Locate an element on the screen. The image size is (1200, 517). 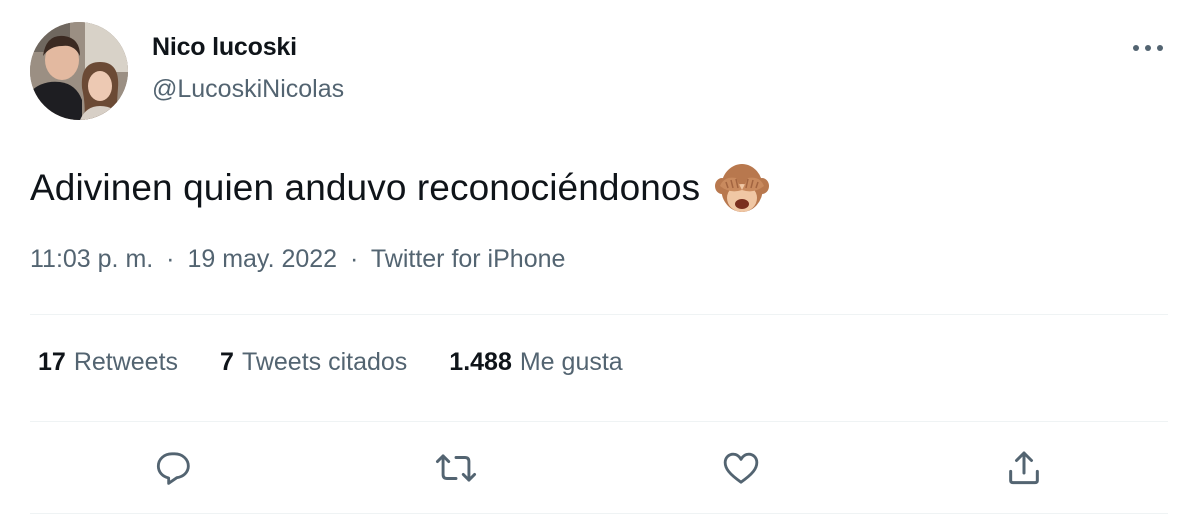
stat-label: Retweets is located at coordinates (126, 362).